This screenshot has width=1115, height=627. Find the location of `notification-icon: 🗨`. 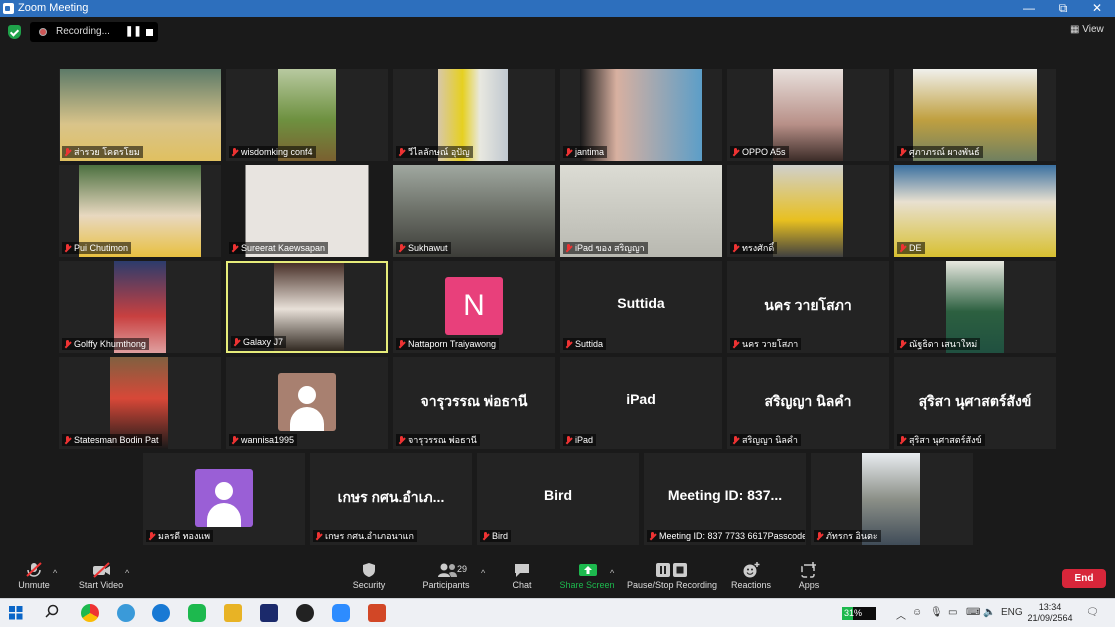

notification-icon: 🗨 is located at coordinates (1092, 612).